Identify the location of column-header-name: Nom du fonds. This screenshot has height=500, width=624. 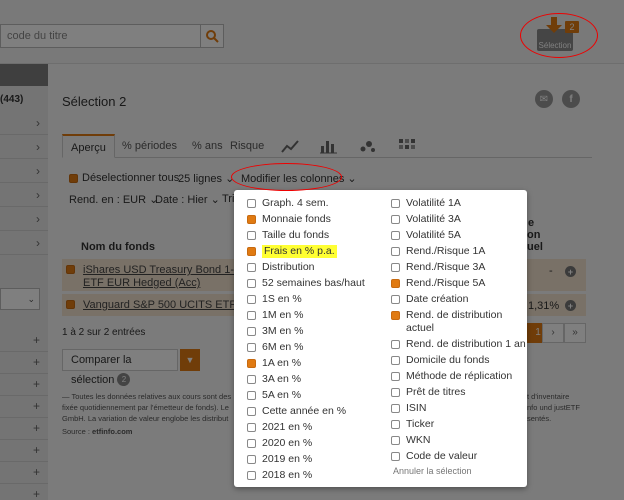
(118, 247).